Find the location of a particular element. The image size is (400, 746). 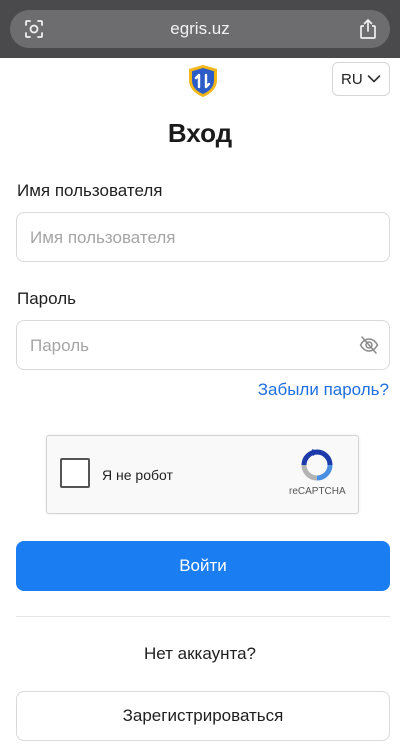

recaptcha-label: Я не робот is located at coordinates (137, 475).